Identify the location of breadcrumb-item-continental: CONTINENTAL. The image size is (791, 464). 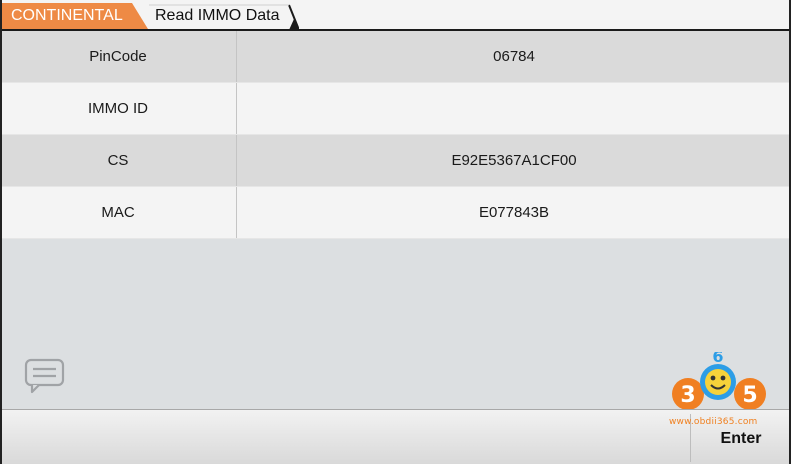
(74, 16).